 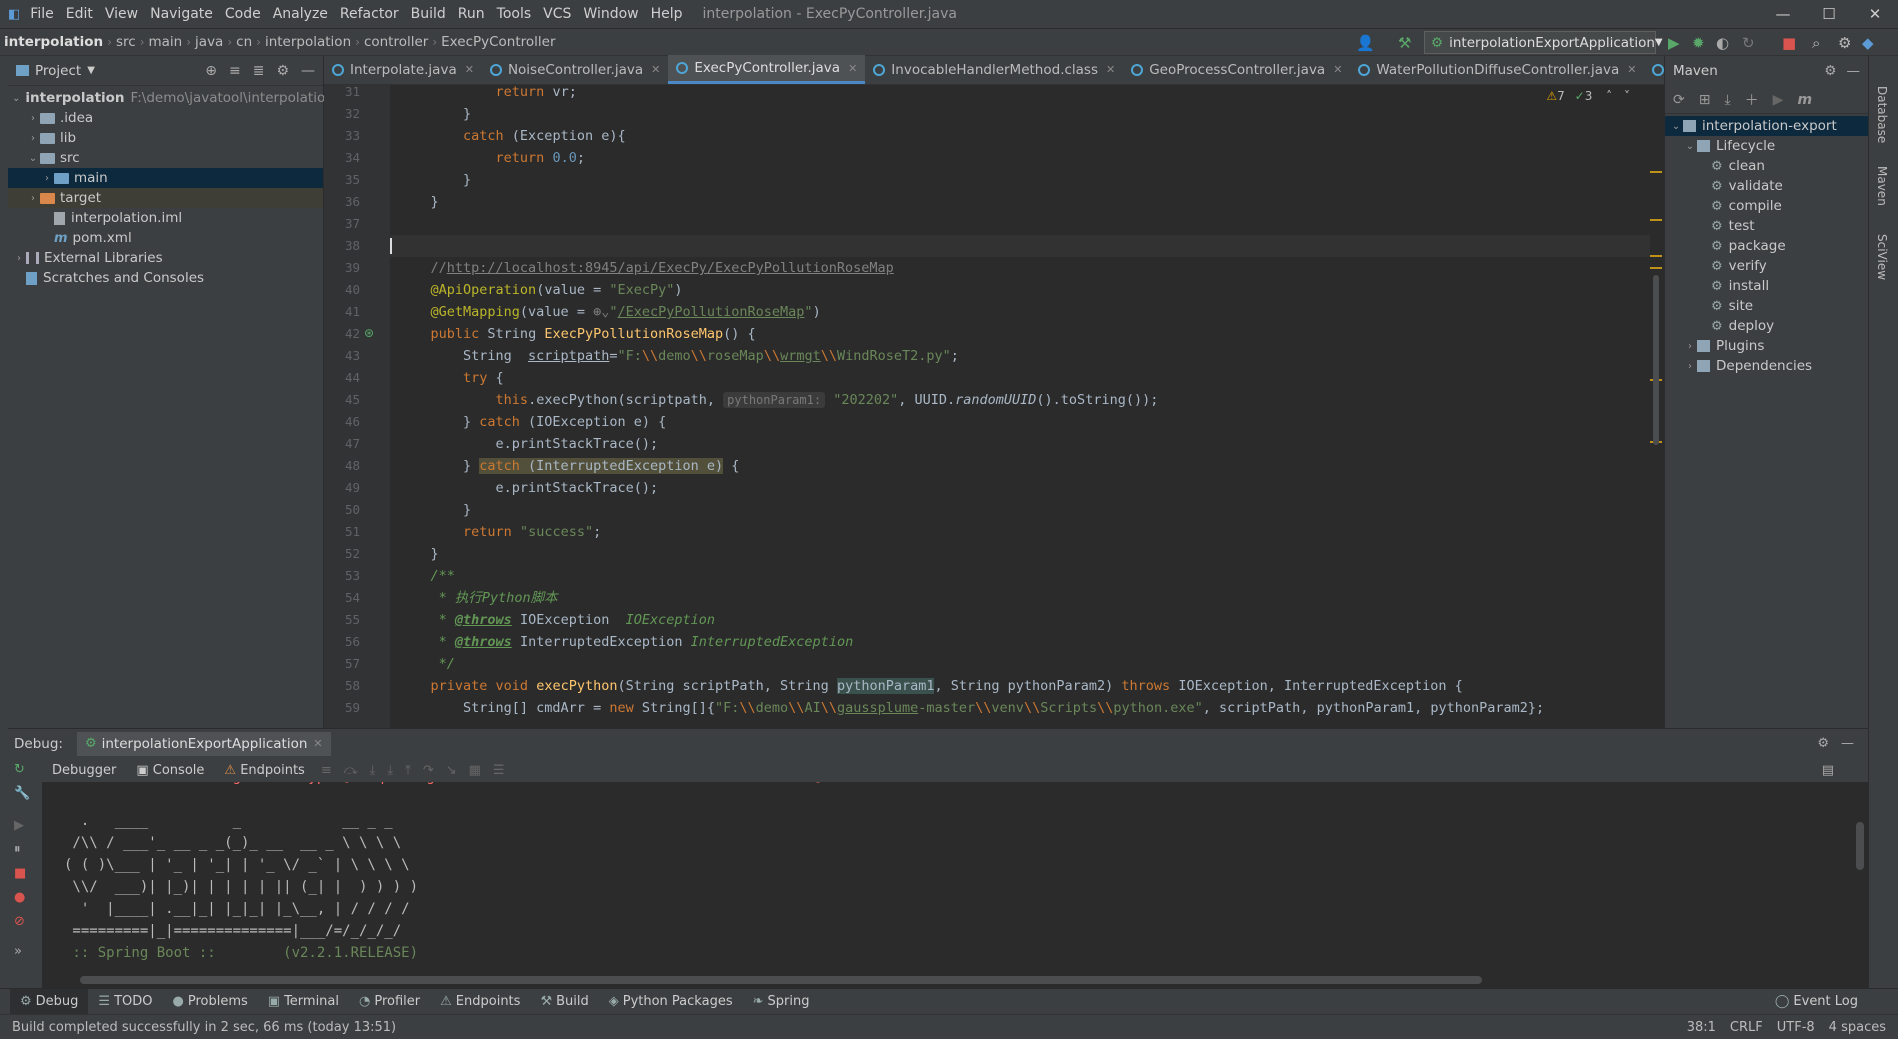 I want to click on maven-item-validate: ⚙ validate, so click(x=1766, y=186).